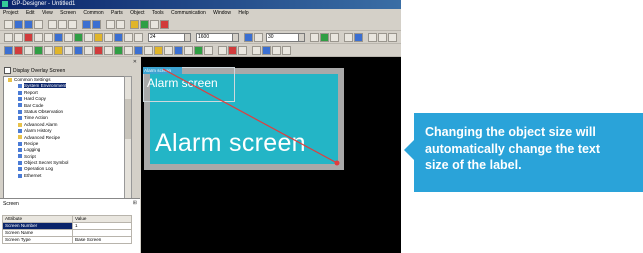  Describe the element at coordinates (47, 13) in the screenshot. I see `menu-view: View` at that location.